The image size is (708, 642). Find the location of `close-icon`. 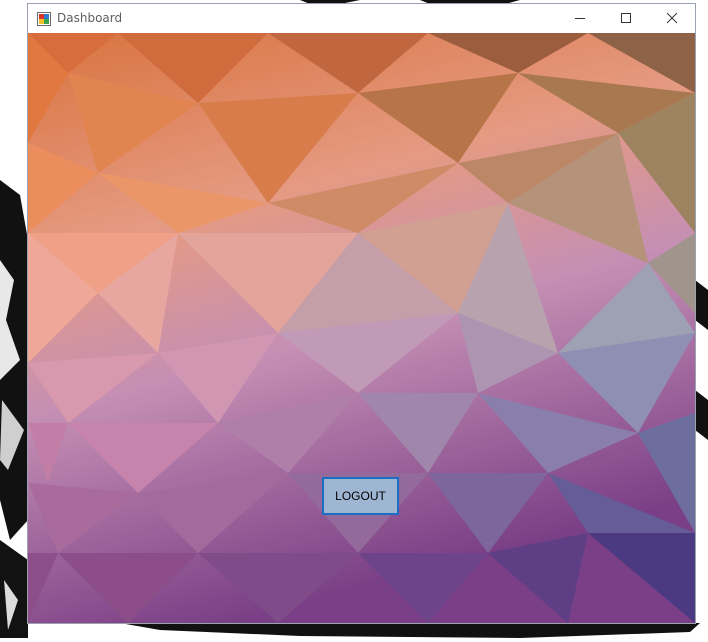

close-icon is located at coordinates (672, 18).